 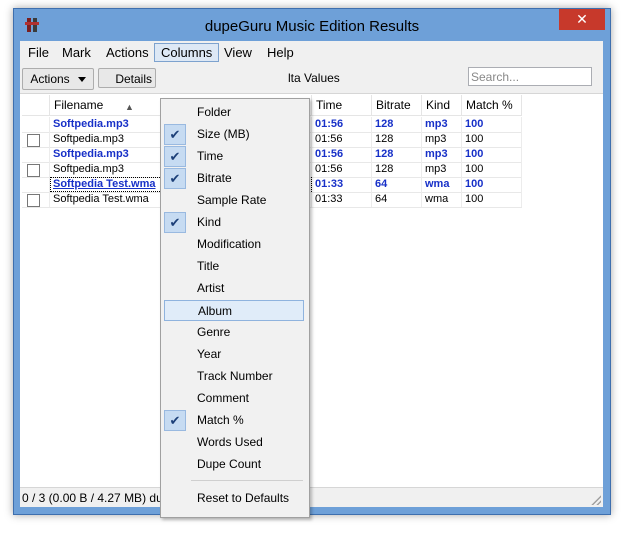 What do you see at coordinates (214, 112) in the screenshot?
I see `columns-menu-item-label: Folder` at bounding box center [214, 112].